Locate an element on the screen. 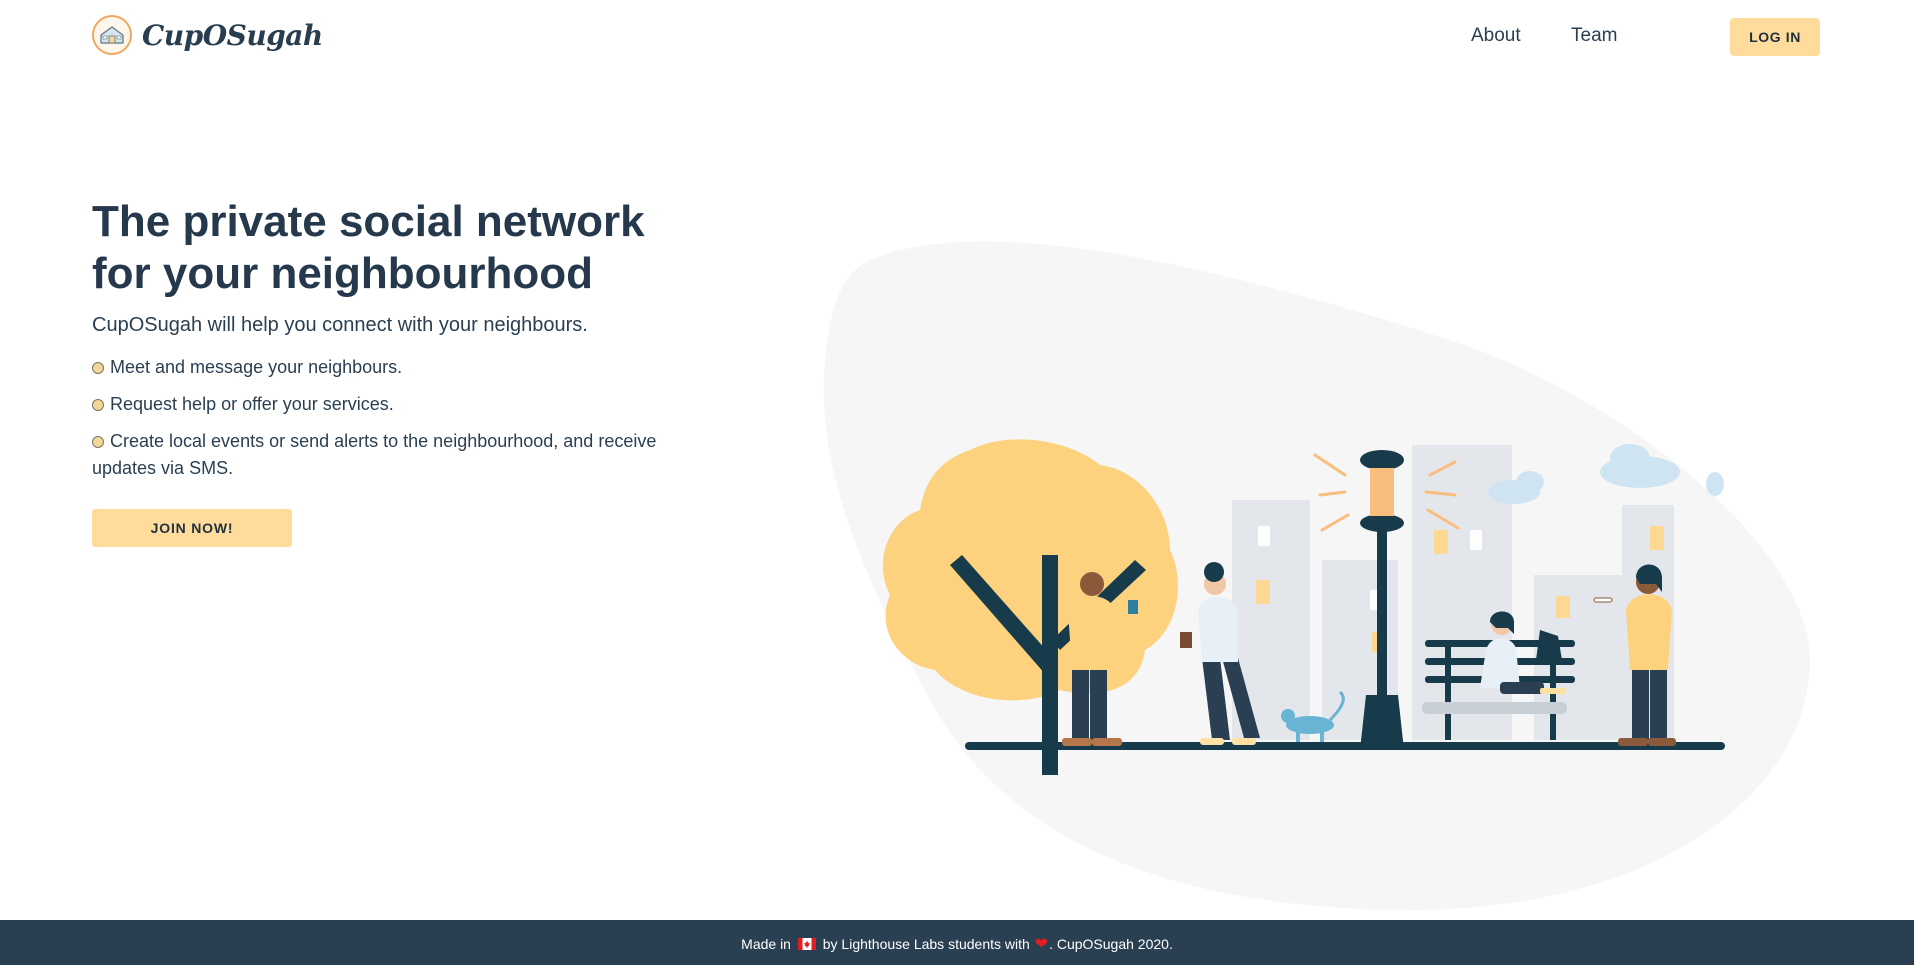 This screenshot has width=1914, height=969. footer-text-by: by Lighthouse Labs students with is located at coordinates (926, 944).